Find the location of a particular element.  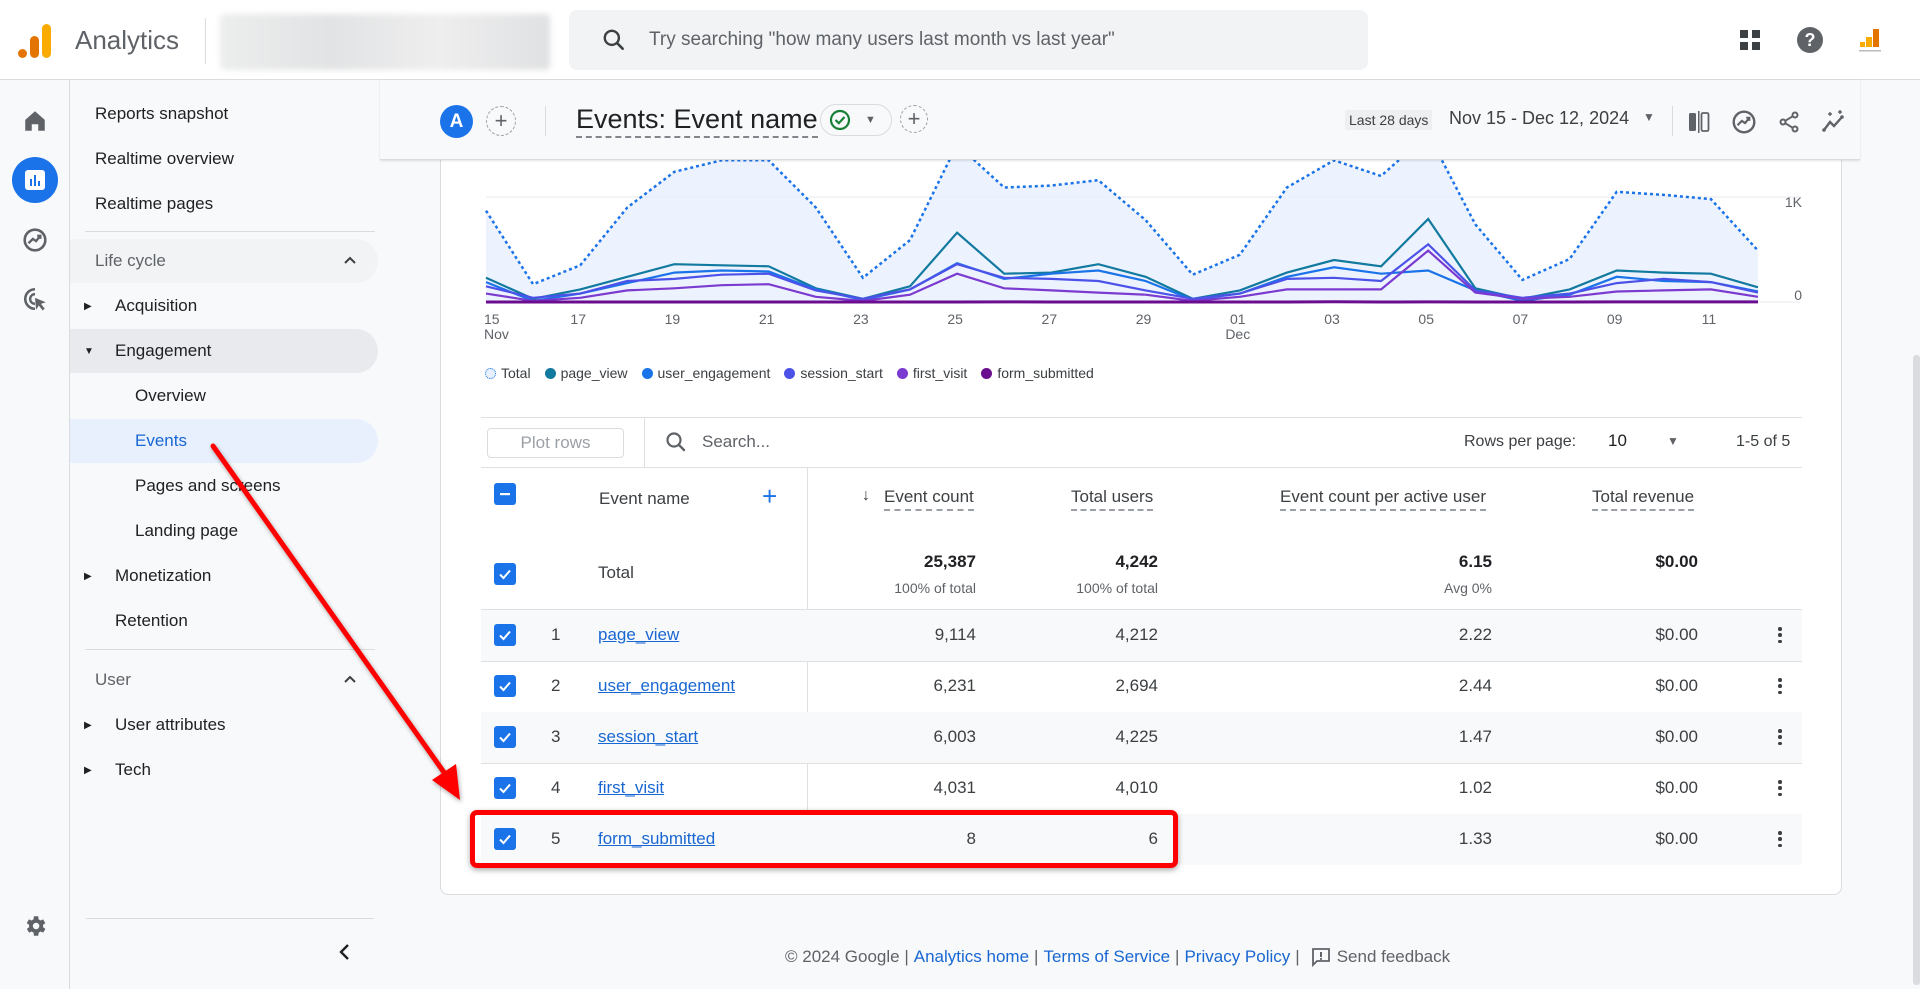

legend-swatch is located at coordinates (550, 373).